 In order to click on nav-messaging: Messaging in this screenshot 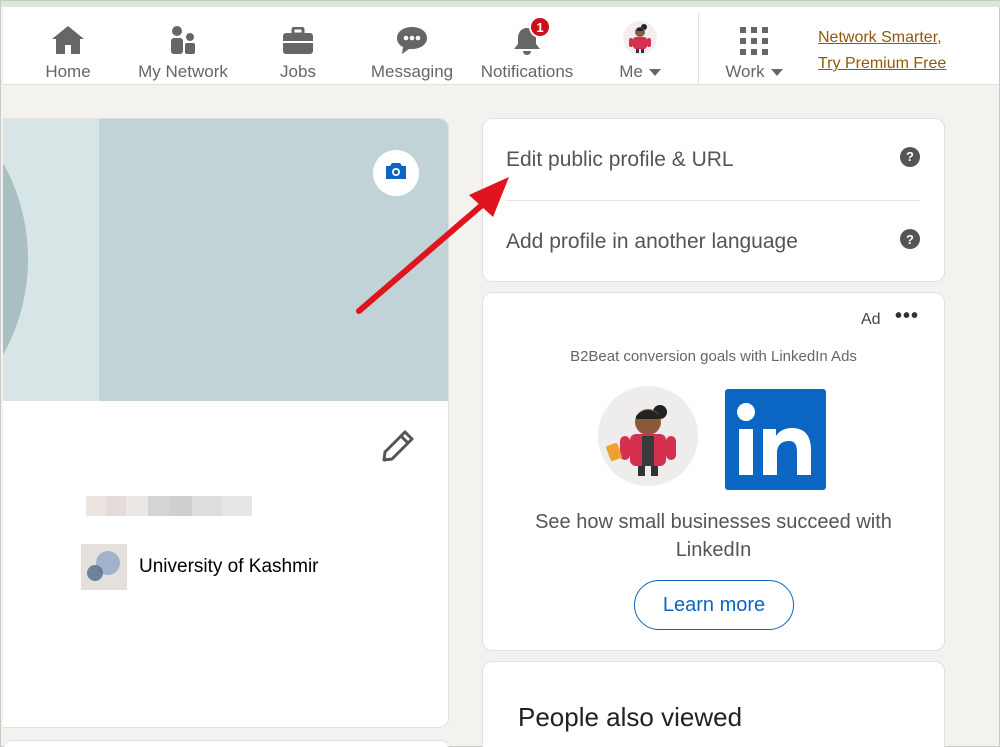, I will do `click(412, 46)`.